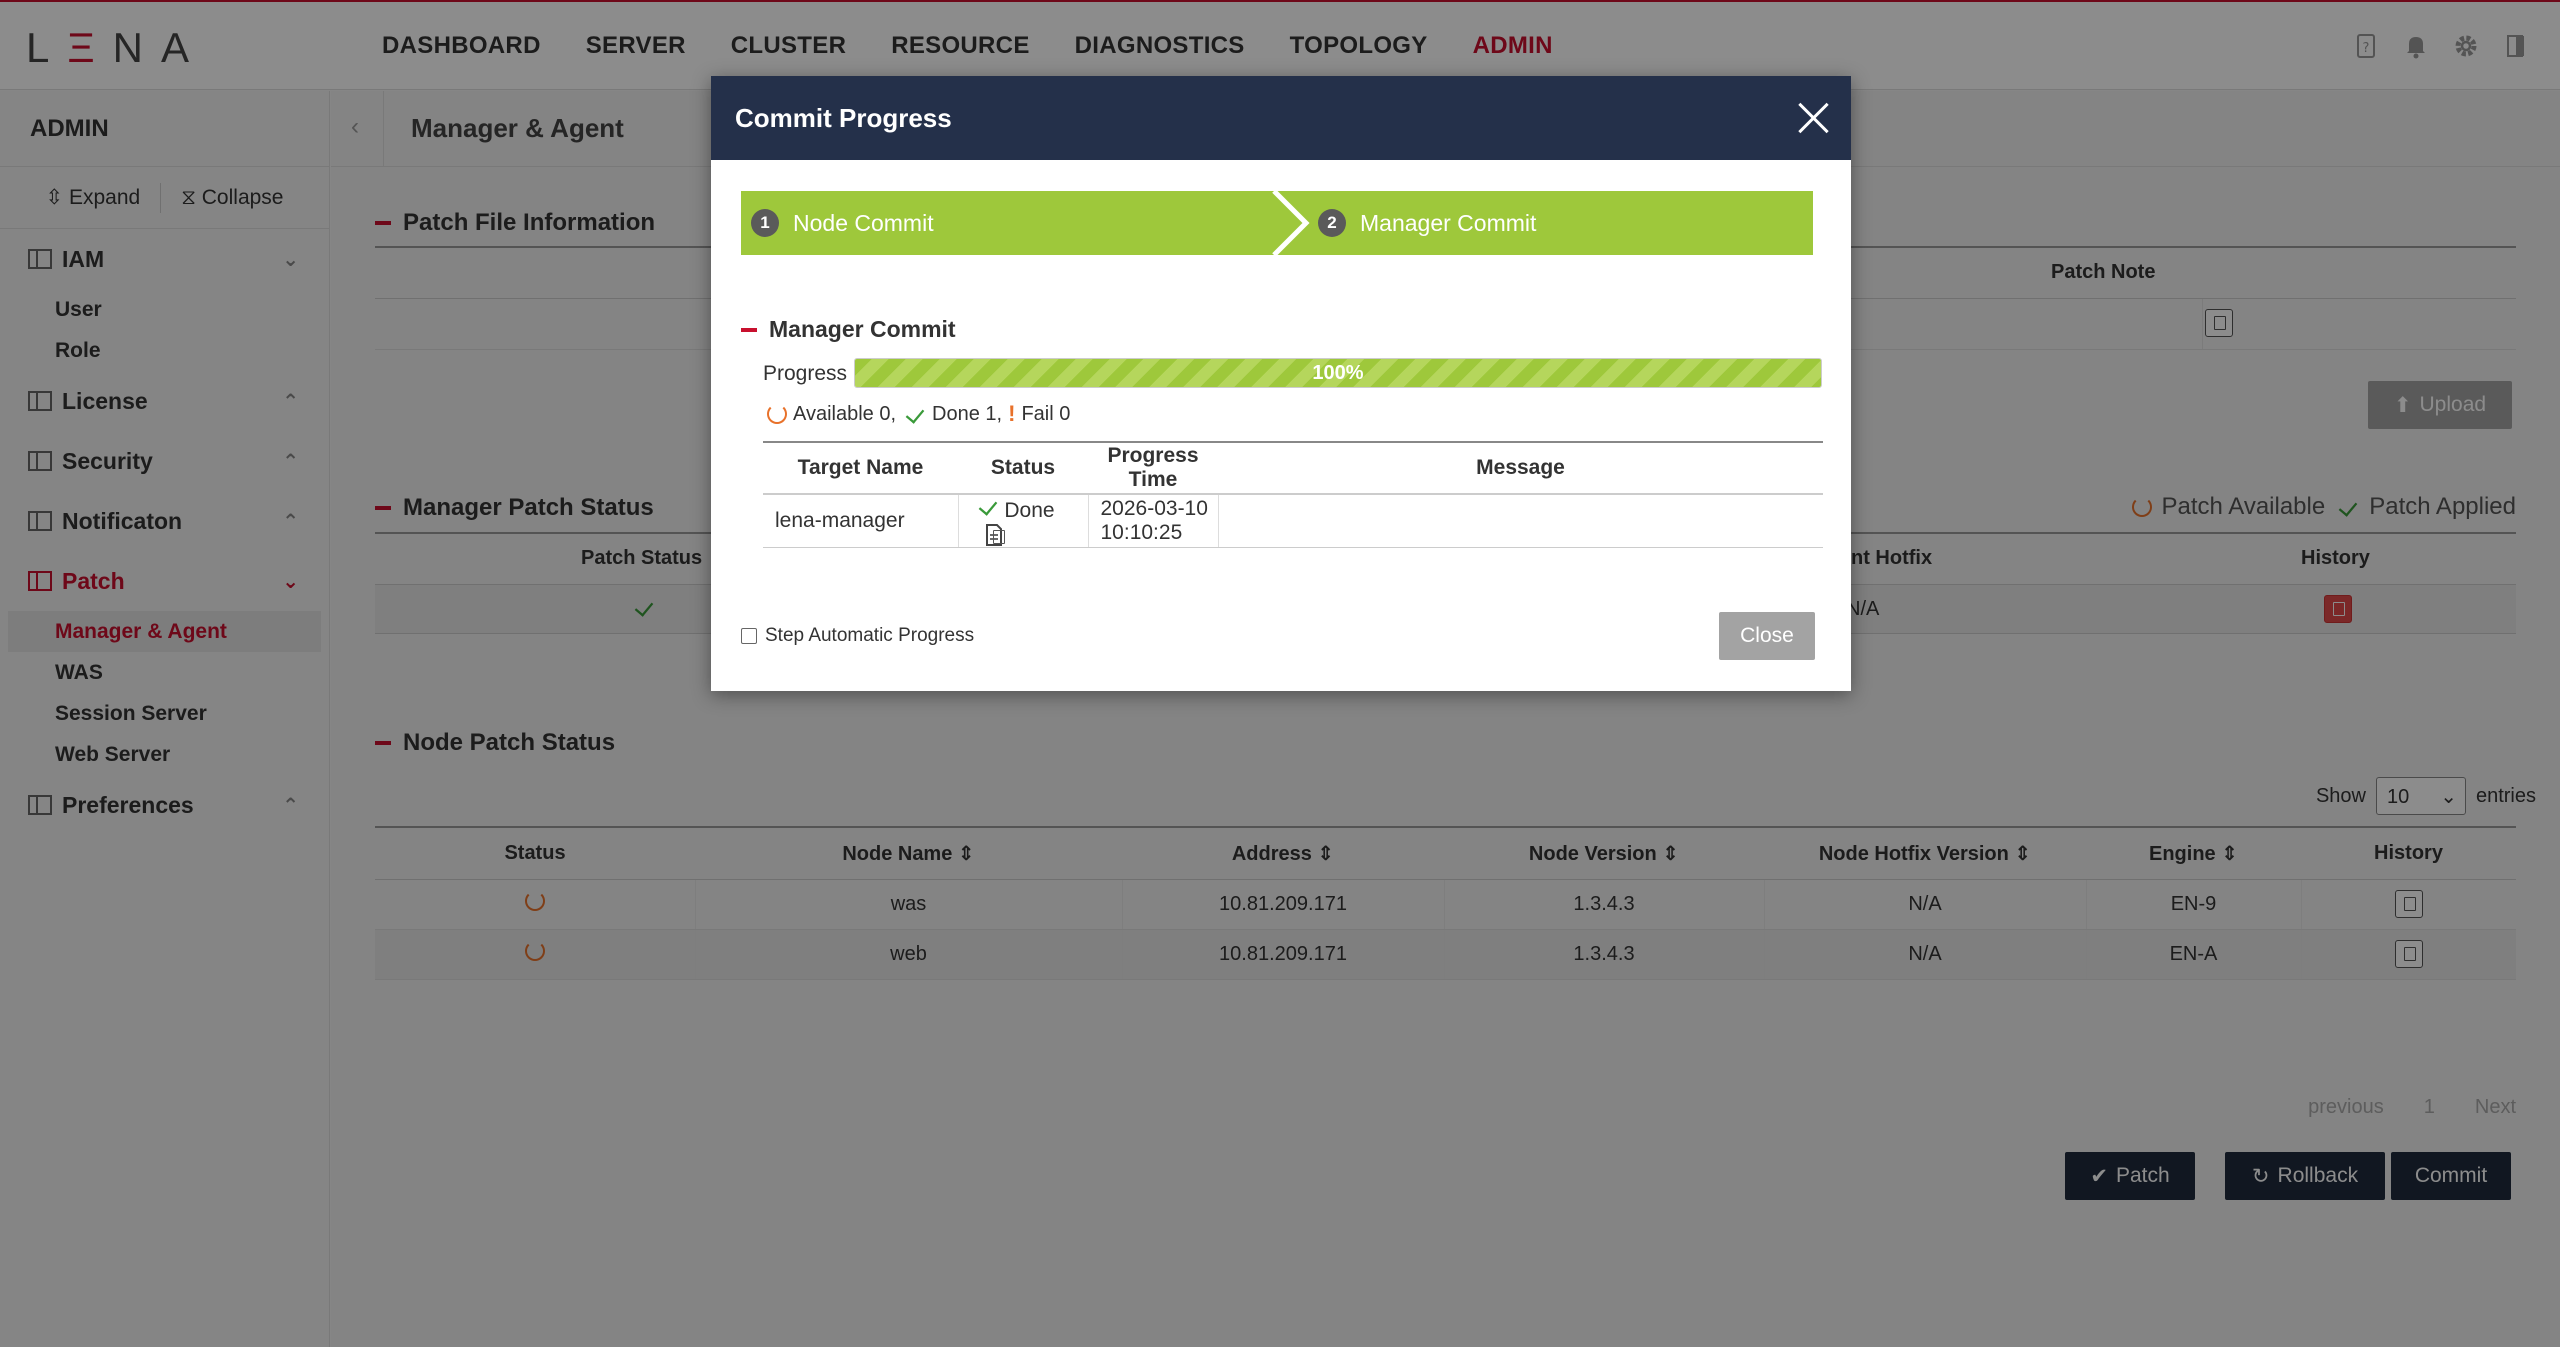  What do you see at coordinates (1427, 223) in the screenshot?
I see `step-manager-commit: 2 Manager Commit` at bounding box center [1427, 223].